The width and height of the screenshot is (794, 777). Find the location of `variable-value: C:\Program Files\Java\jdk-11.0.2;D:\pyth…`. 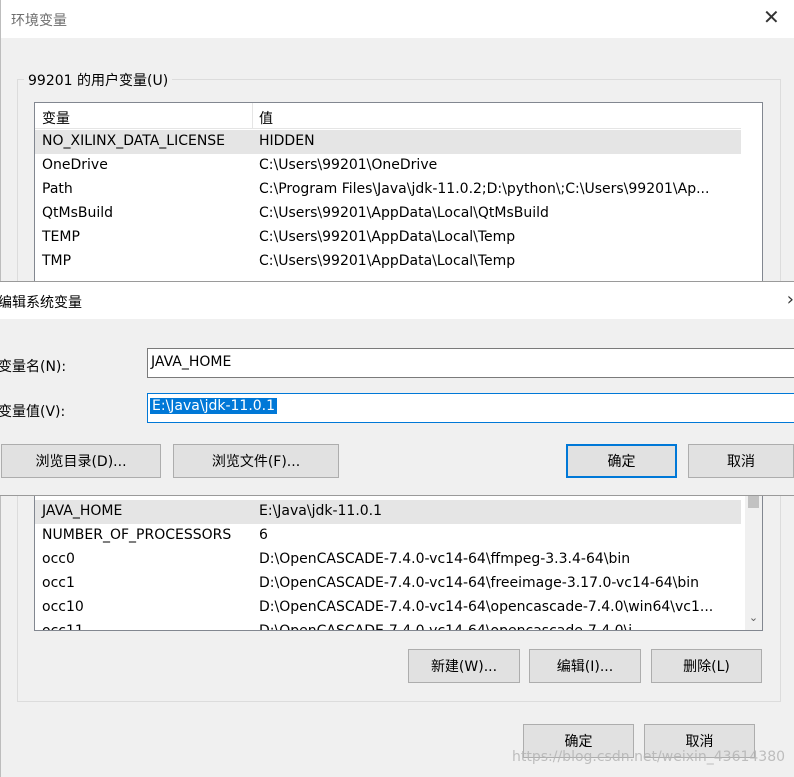

variable-value: C:\Program Files\Java\jdk-11.0.2;D:\pyth… is located at coordinates (484, 189).